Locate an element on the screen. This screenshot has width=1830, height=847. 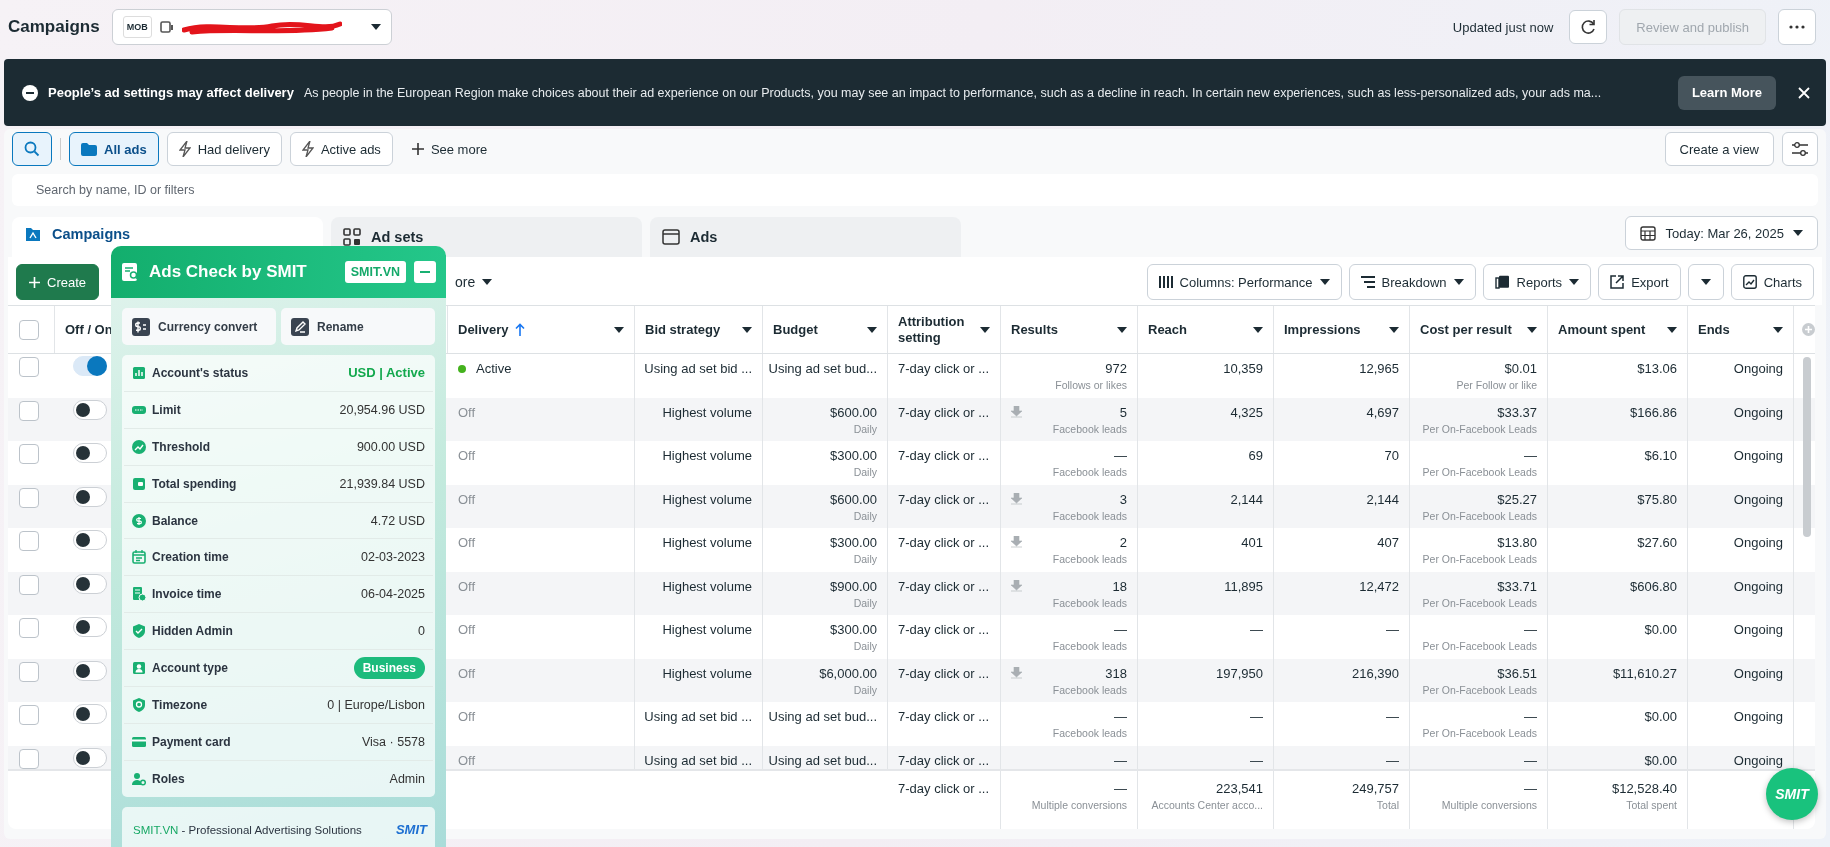
cell-value: Highest volume is located at coordinates (707, 499).